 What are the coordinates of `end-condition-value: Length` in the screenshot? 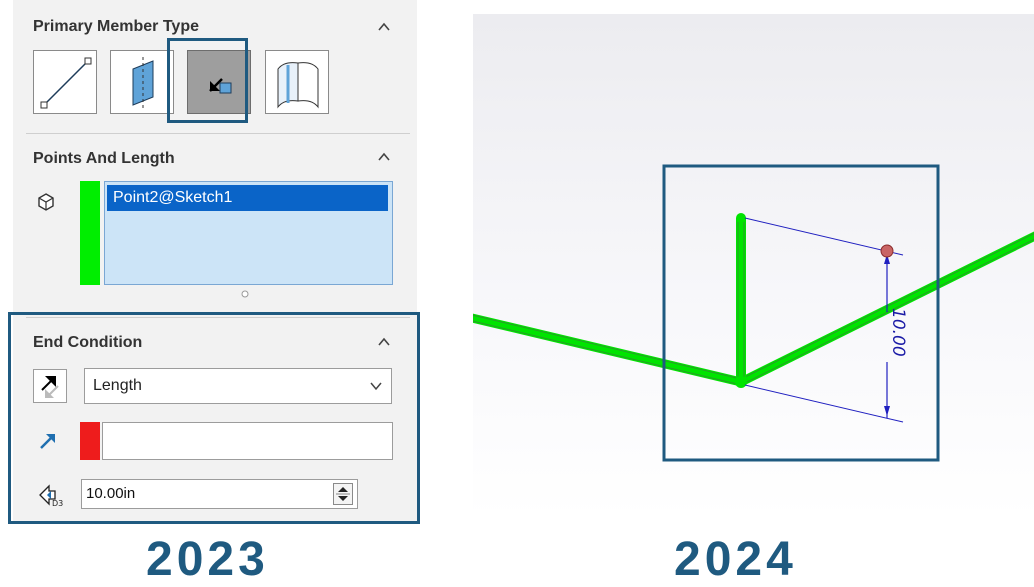 It's located at (117, 385).